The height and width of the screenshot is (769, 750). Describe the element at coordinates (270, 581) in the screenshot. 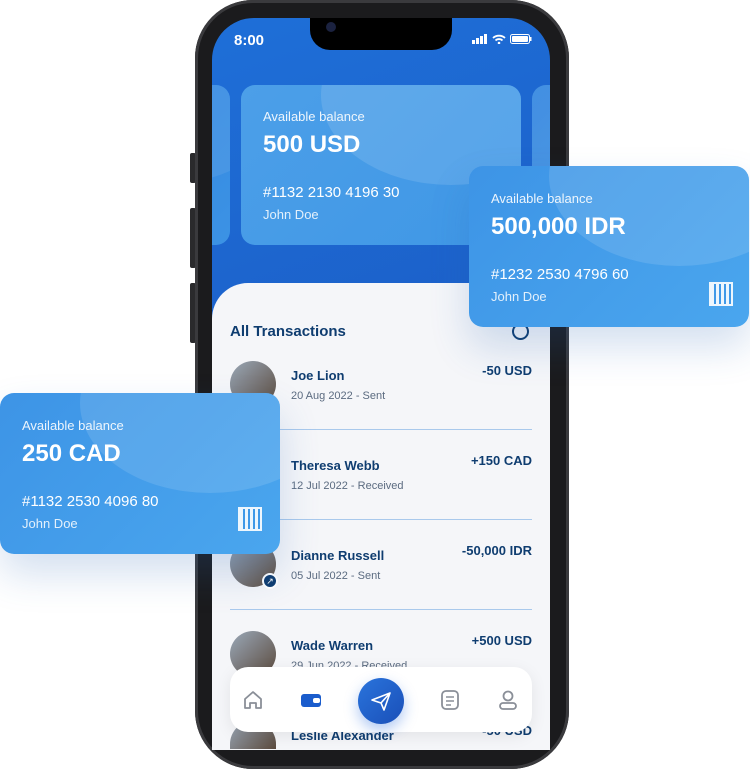

I see `sent-arrow-icon: ↗` at that location.